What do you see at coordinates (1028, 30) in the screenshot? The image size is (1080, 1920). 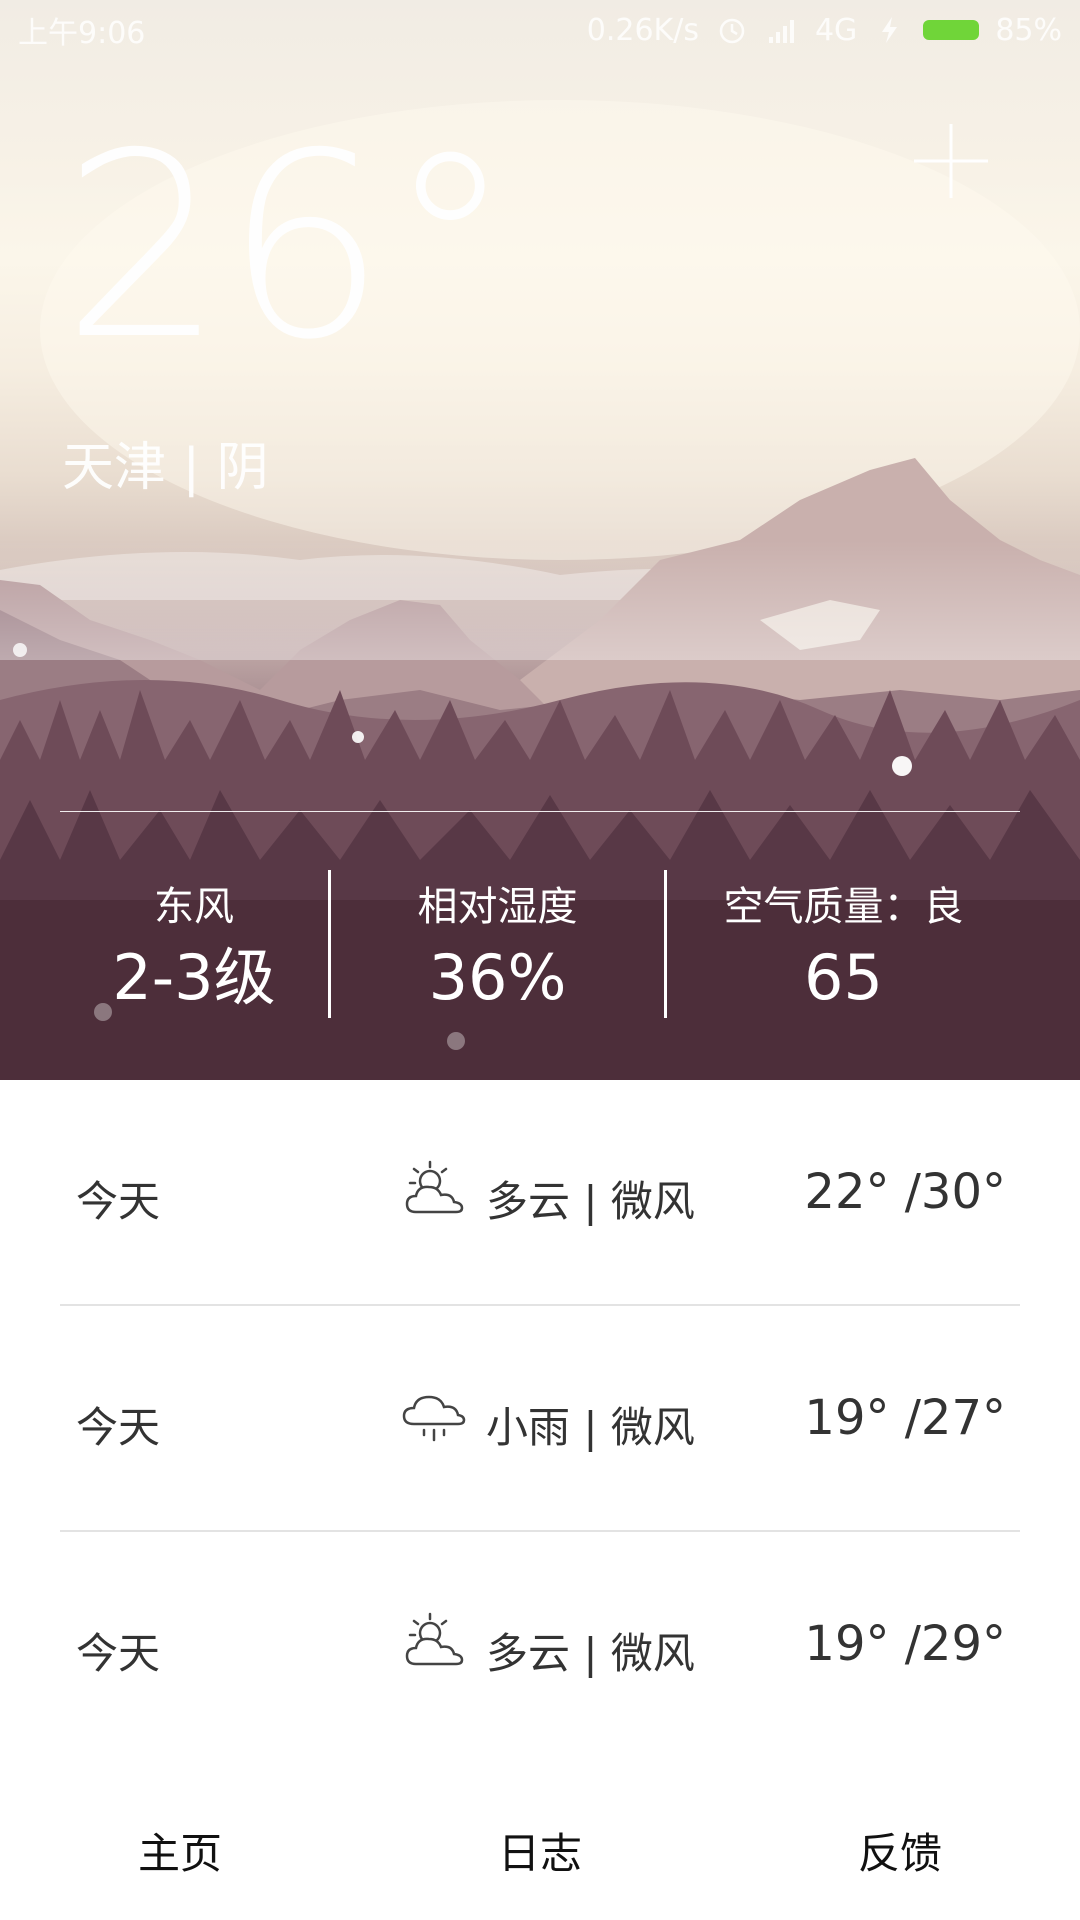 I see `battery-level: 85%` at bounding box center [1028, 30].